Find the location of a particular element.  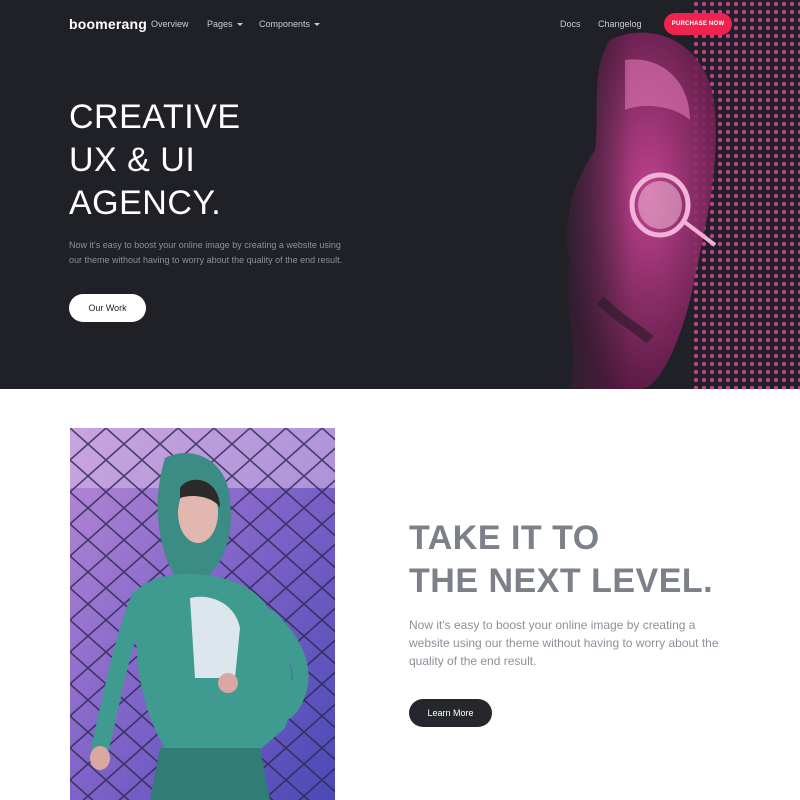

nav-link-label: Overview is located at coordinates (170, 24).